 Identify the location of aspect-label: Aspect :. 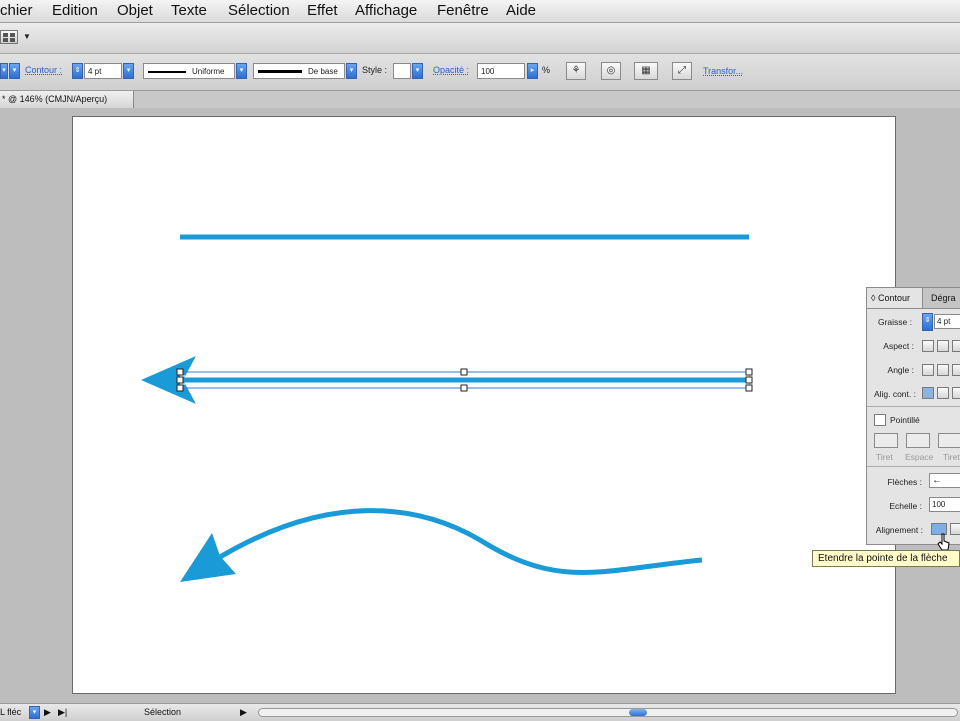
(898, 346).